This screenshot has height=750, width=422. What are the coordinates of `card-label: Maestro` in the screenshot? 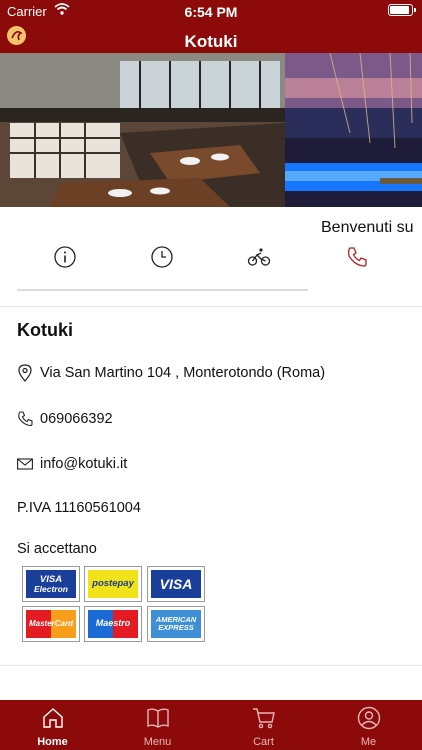 It's located at (113, 623).